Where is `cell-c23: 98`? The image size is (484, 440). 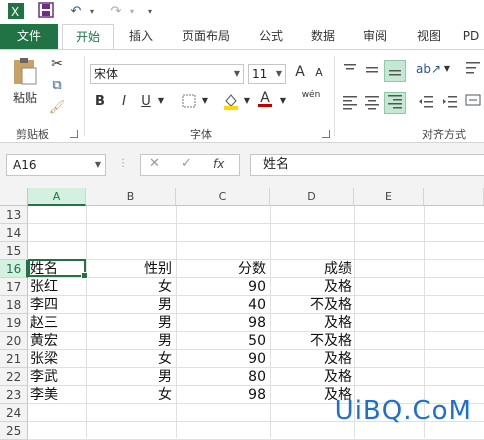 cell-c23: 98 is located at coordinates (222, 395).